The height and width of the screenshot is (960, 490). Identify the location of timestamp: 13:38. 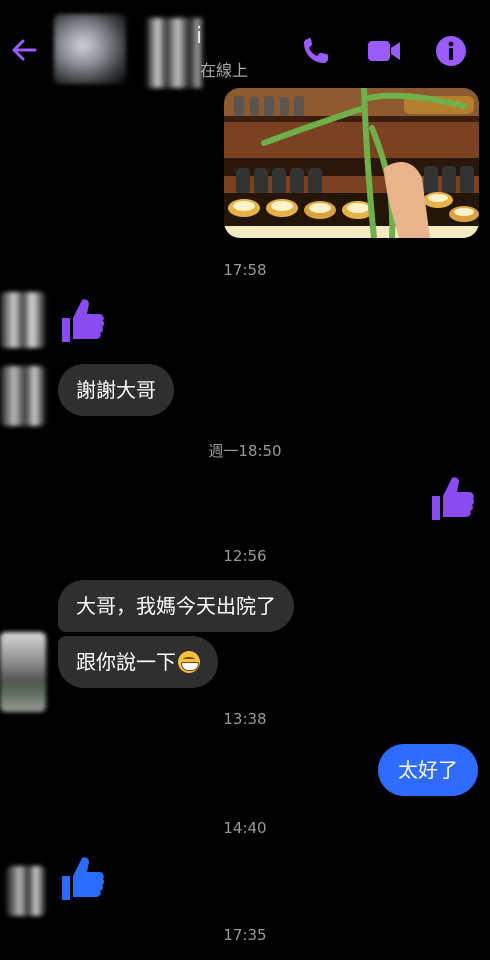
(245, 719).